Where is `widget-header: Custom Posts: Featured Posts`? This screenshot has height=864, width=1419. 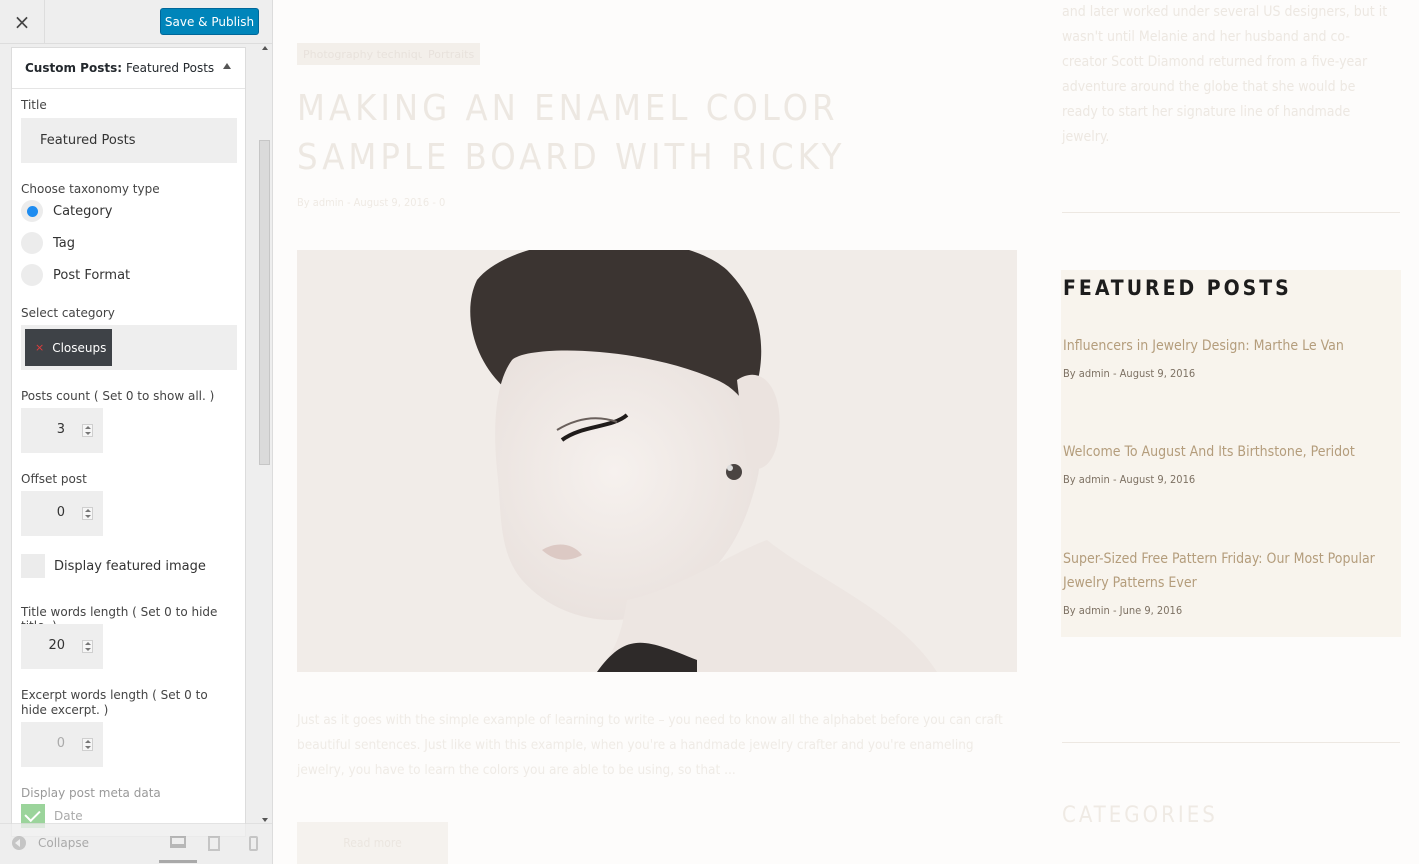
widget-header: Custom Posts: Featured Posts is located at coordinates (128, 68).